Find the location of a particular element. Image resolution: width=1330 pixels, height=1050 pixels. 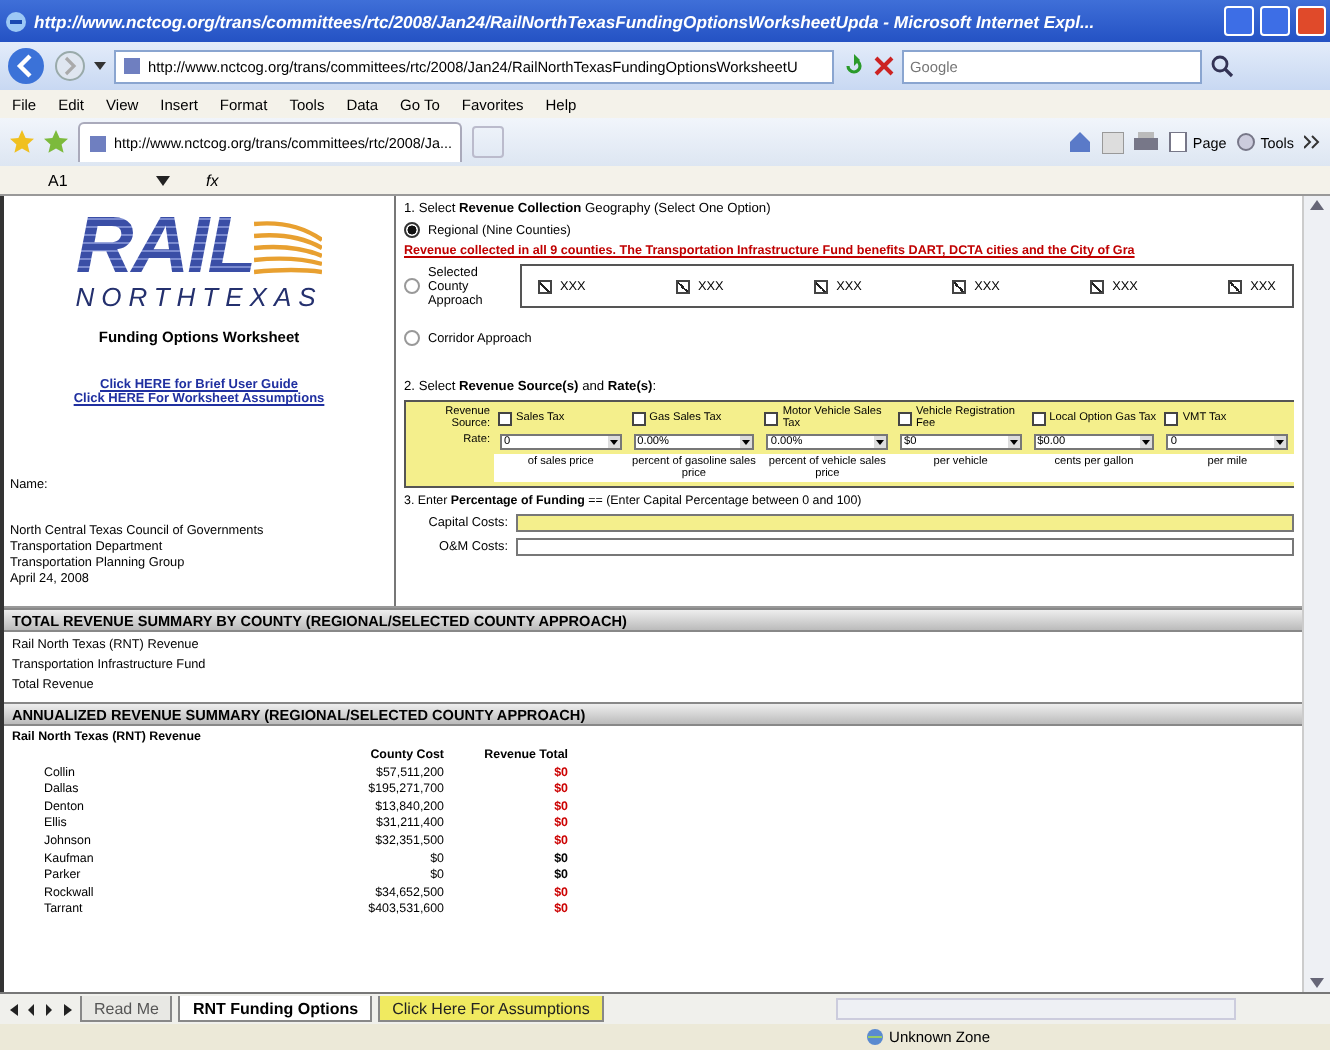

function-label: fx is located at coordinates (212, 180).